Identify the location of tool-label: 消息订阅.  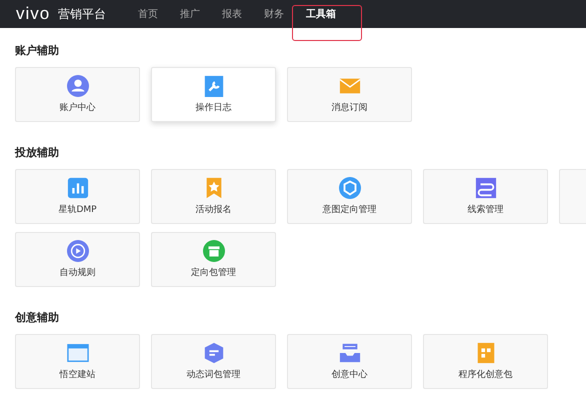
(350, 108).